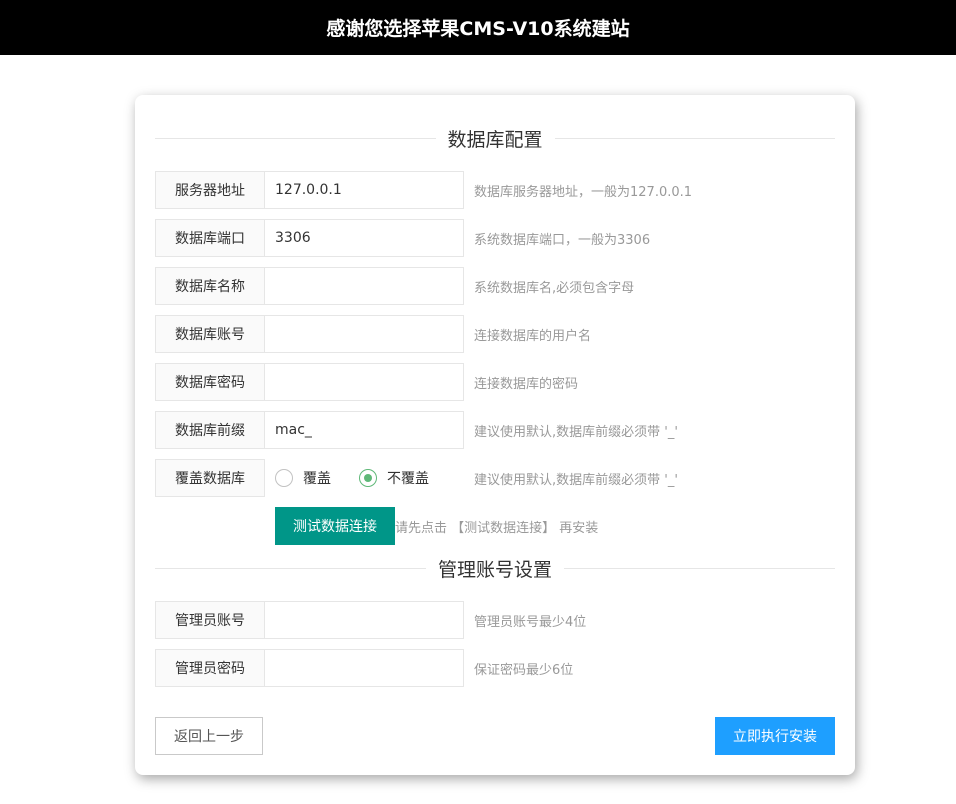 The image size is (956, 804). What do you see at coordinates (364, 190) in the screenshot?
I see `host-input: 127.0.0.1` at bounding box center [364, 190].